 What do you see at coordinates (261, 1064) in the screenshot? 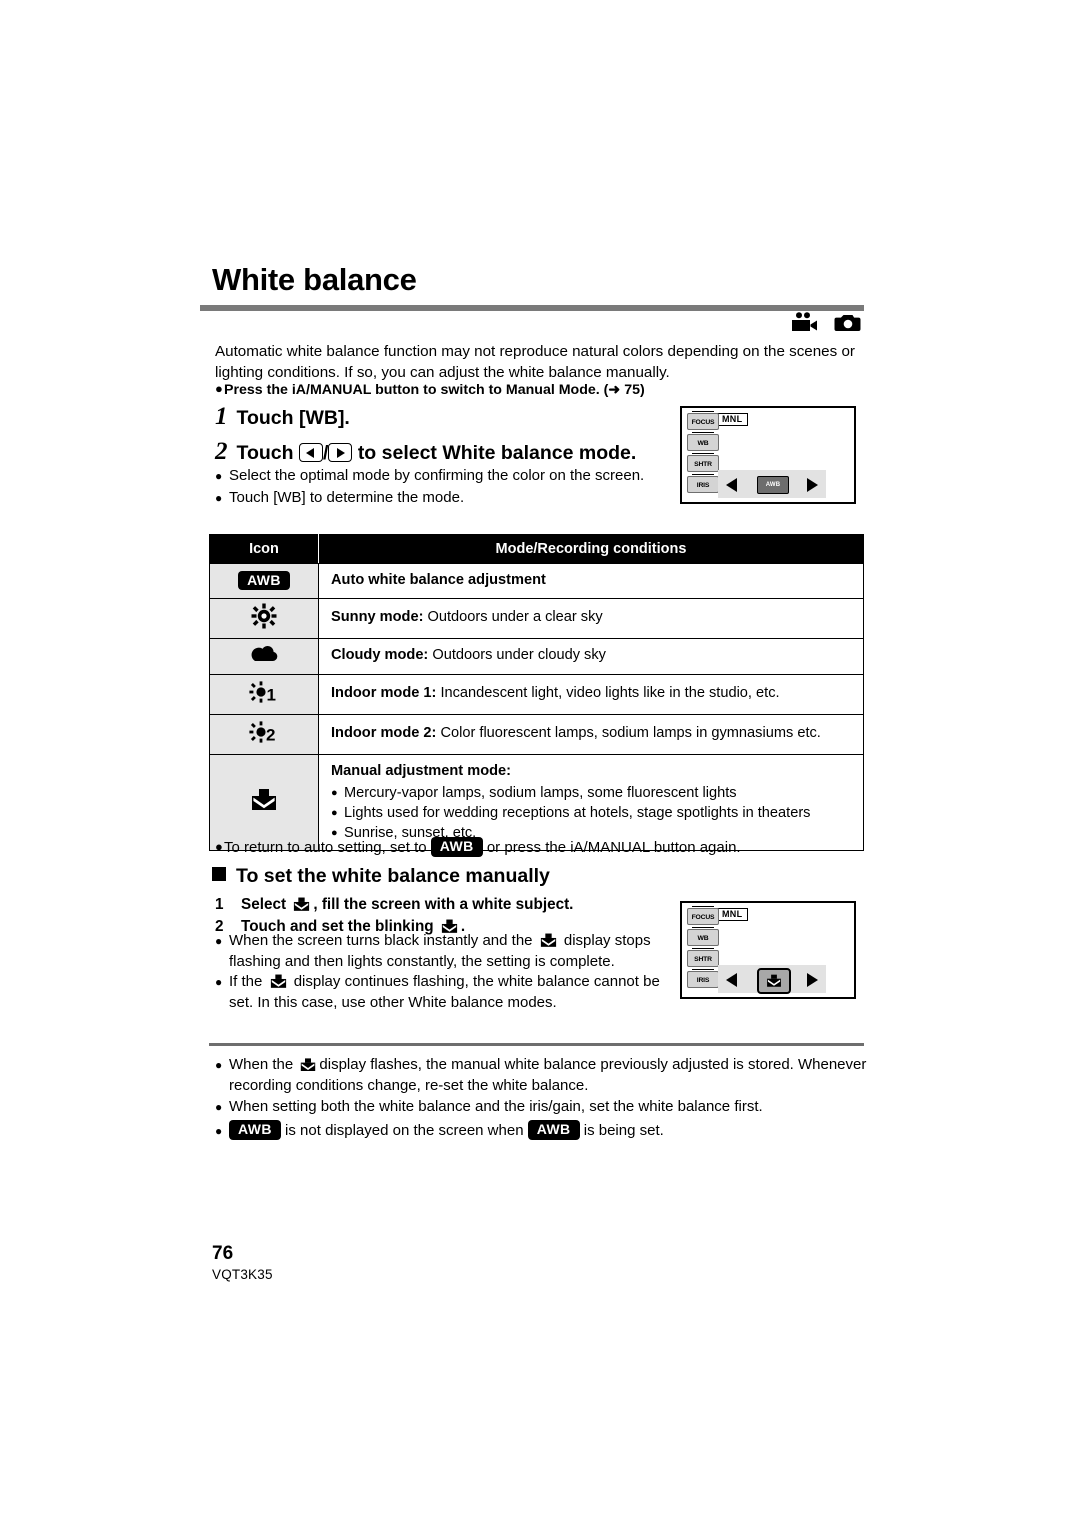
I see `end-note-1a: When the` at bounding box center [261, 1064].